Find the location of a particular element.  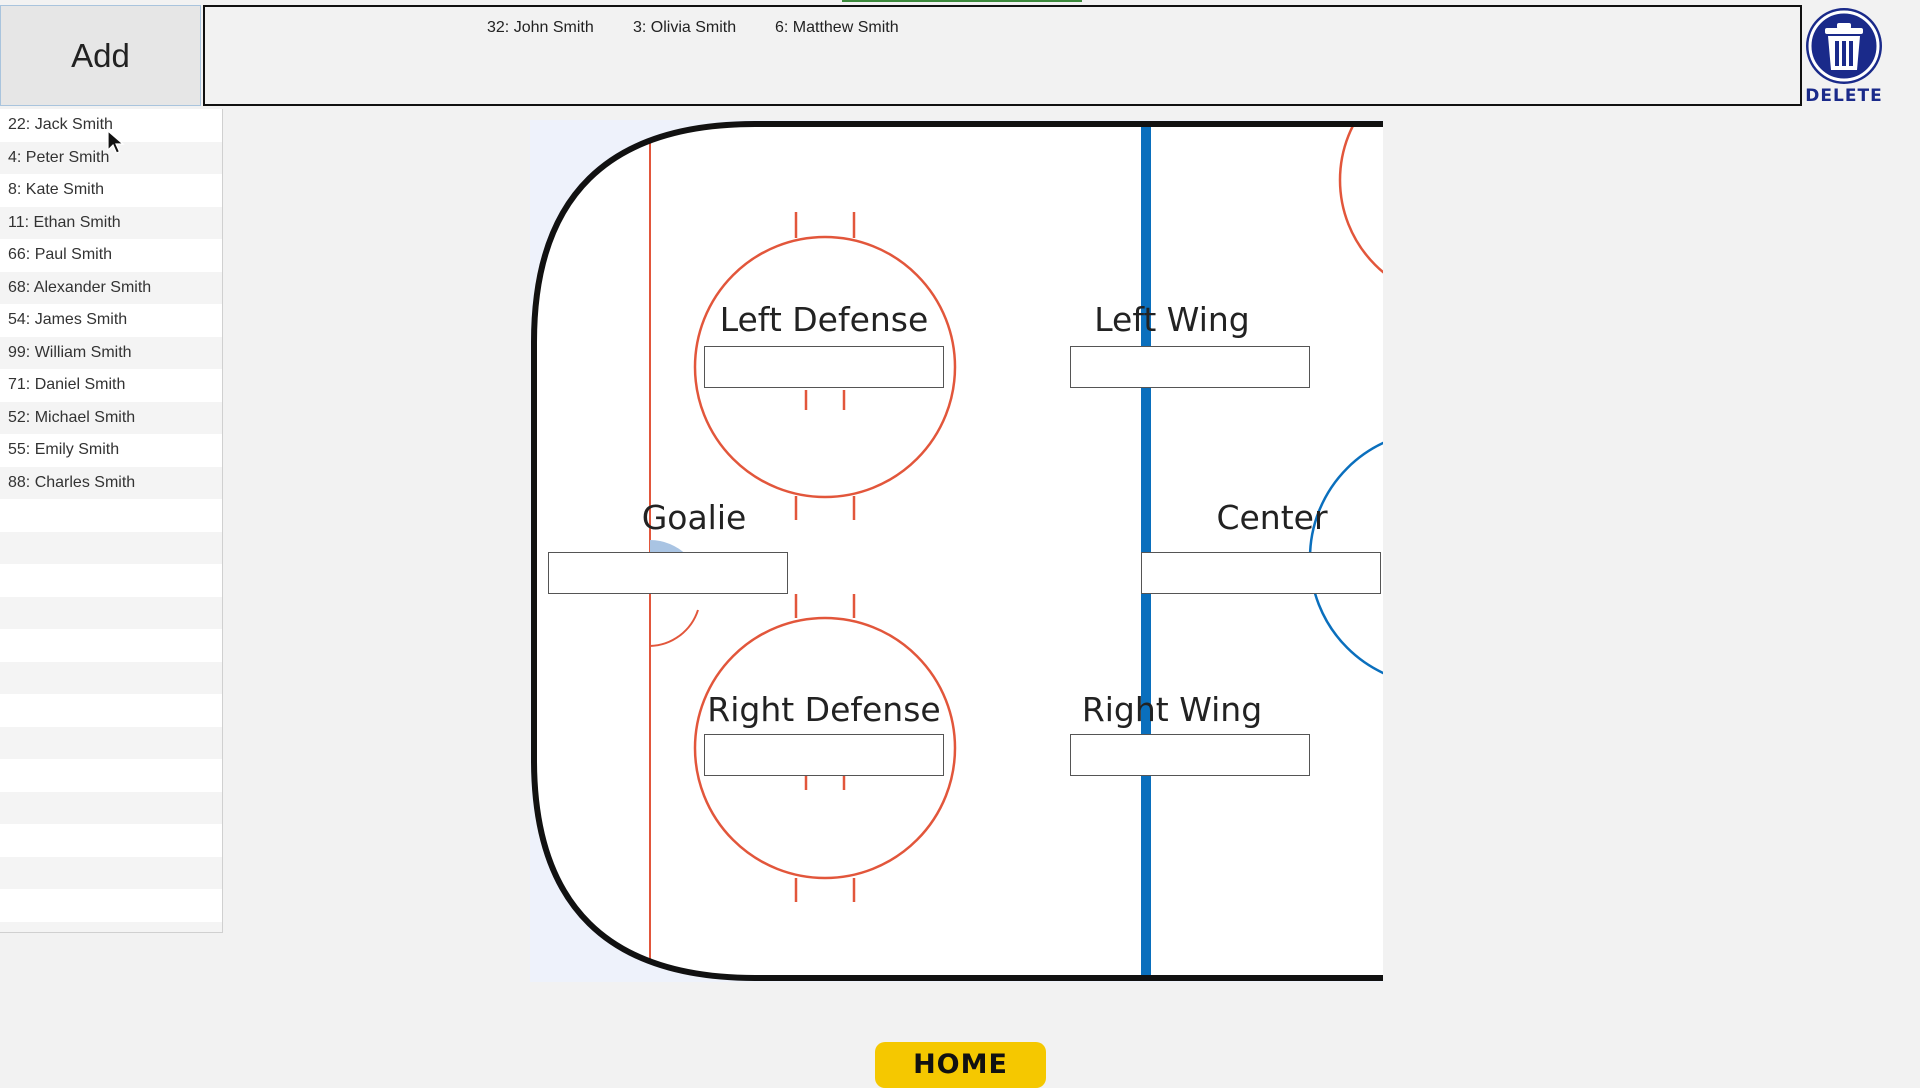

roster-item: 52: Michael Smith is located at coordinates (111, 417).